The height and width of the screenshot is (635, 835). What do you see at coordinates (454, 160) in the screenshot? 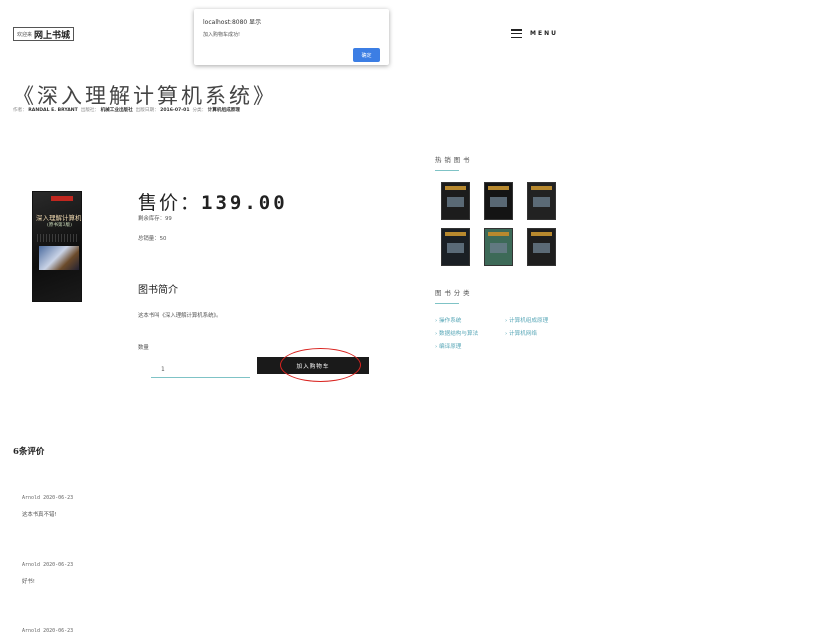
I see `hot-books-heading: 热销图书` at bounding box center [454, 160].